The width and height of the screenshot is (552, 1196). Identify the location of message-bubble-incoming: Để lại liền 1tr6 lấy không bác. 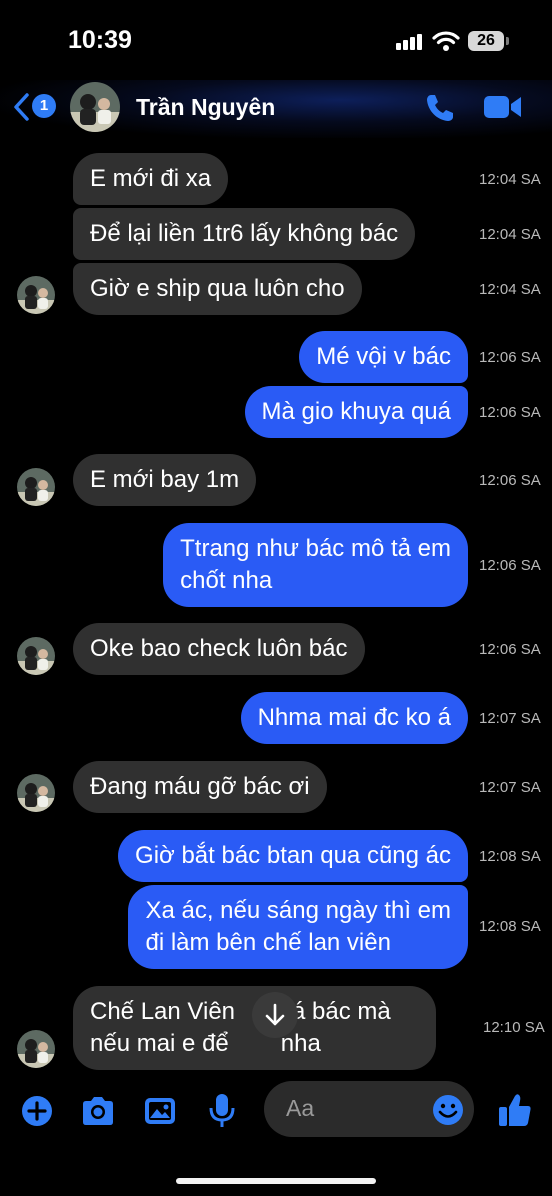
(244, 234).